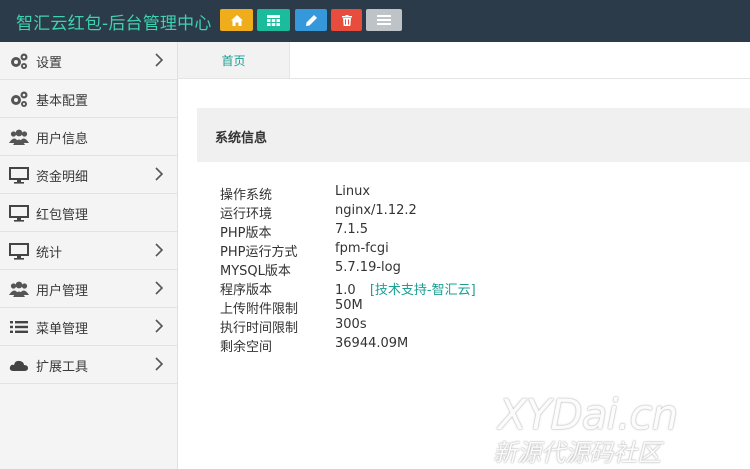 This screenshot has height=469, width=750. Describe the element at coordinates (259, 252) in the screenshot. I see `info-key: PHP运行方式` at that location.